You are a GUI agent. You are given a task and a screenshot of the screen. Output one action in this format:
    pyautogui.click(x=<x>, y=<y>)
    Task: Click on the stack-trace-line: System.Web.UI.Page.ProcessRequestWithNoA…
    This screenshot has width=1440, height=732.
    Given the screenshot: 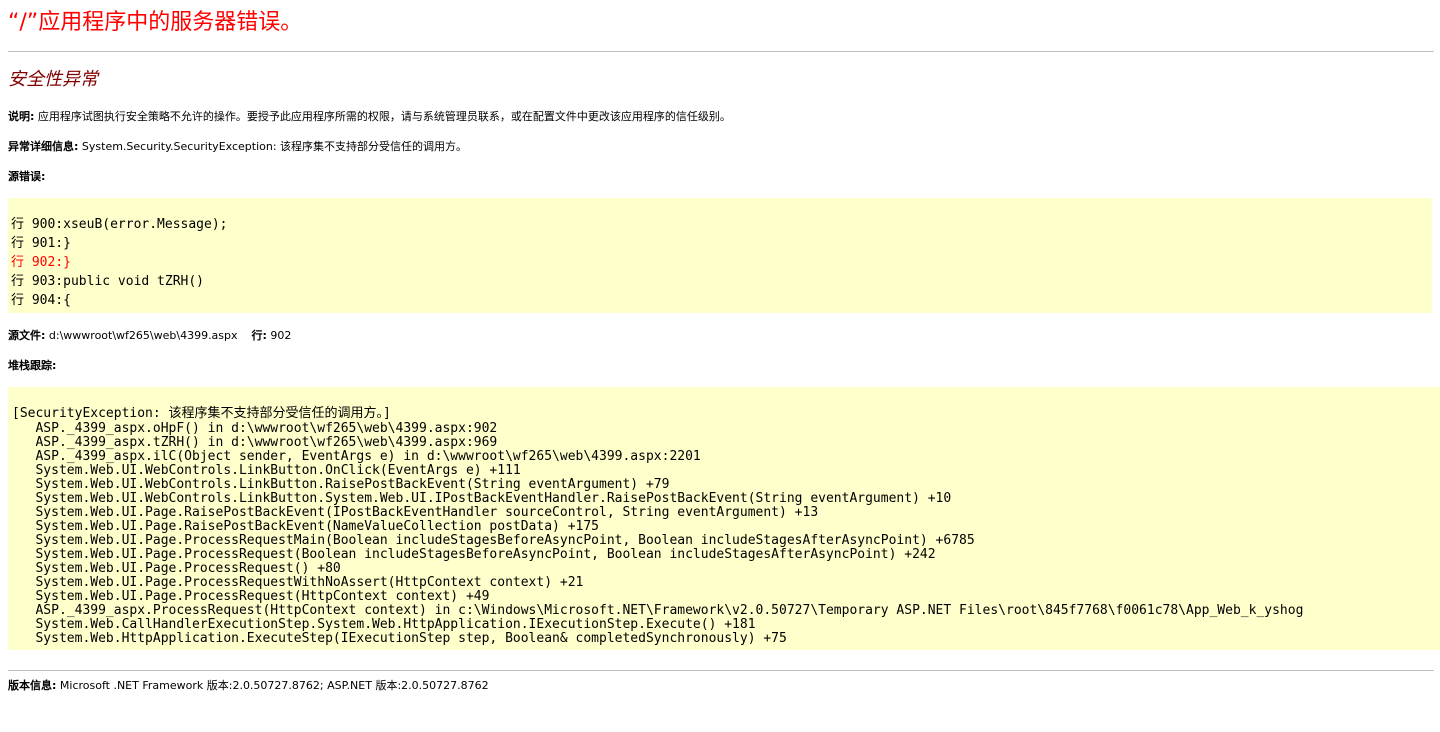 What is the action you would take?
    pyautogui.click(x=298, y=582)
    